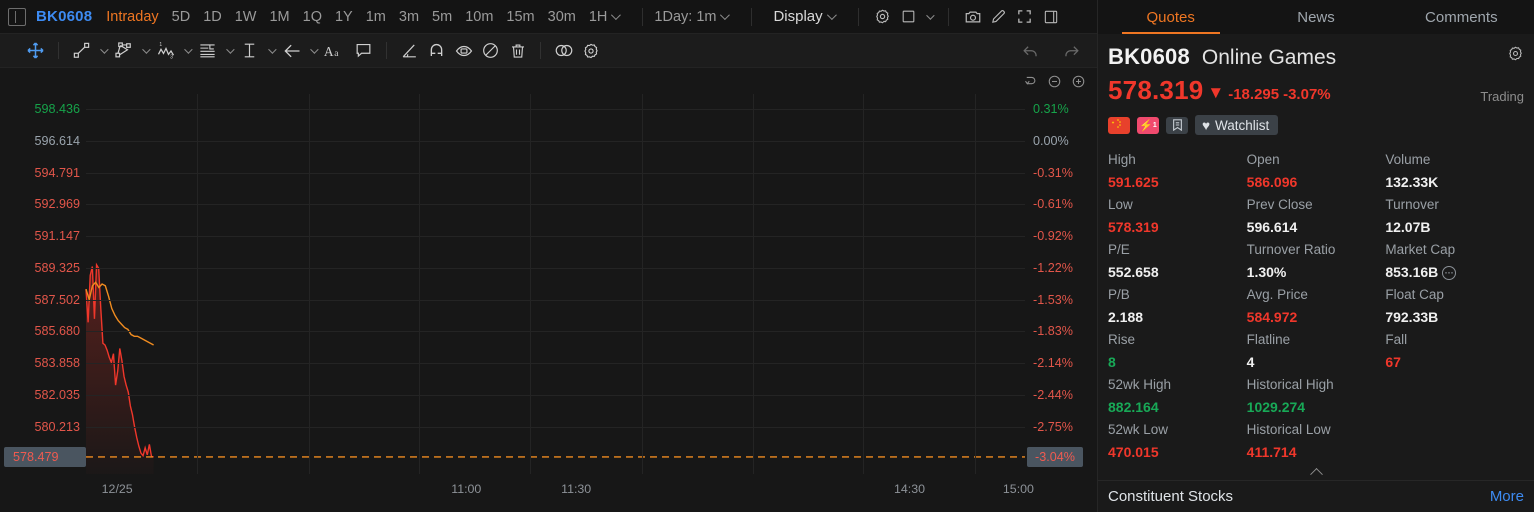  What do you see at coordinates (123, 51) in the screenshot?
I see `polyline-icon` at bounding box center [123, 51].